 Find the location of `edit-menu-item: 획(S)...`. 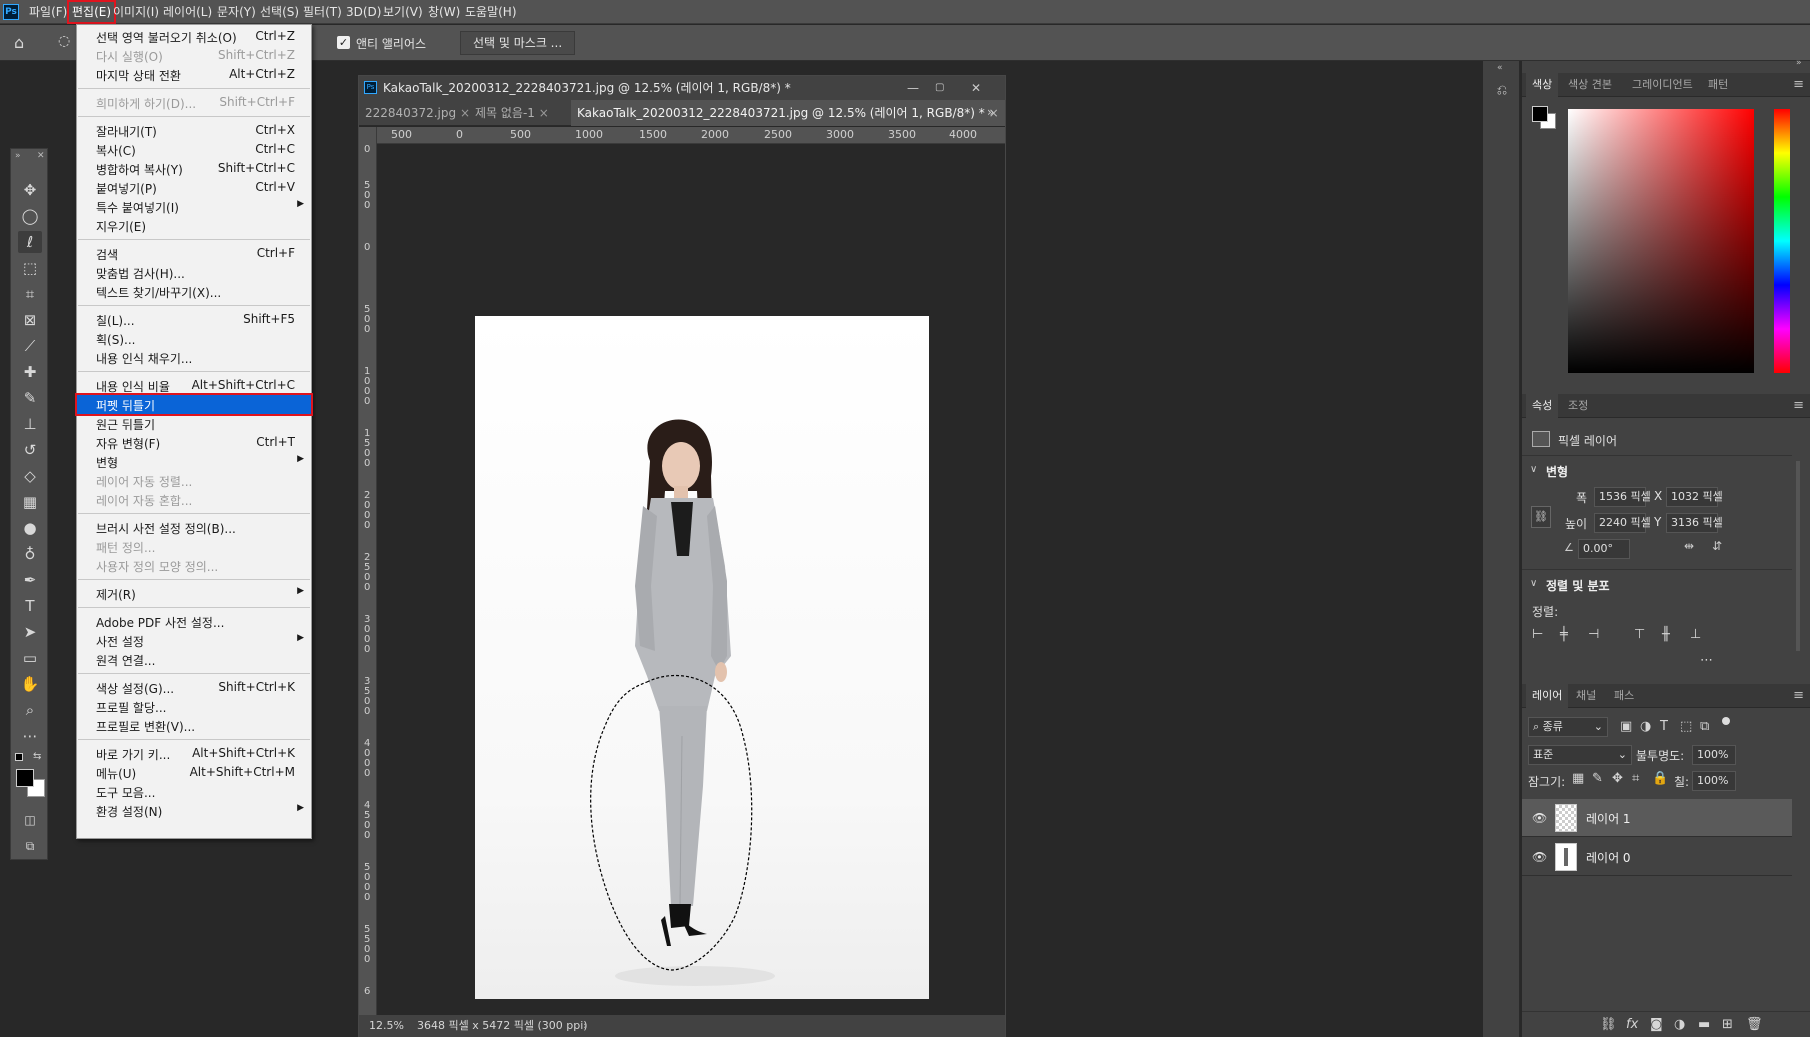

edit-menu-item: 획(S)... is located at coordinates (194, 338).